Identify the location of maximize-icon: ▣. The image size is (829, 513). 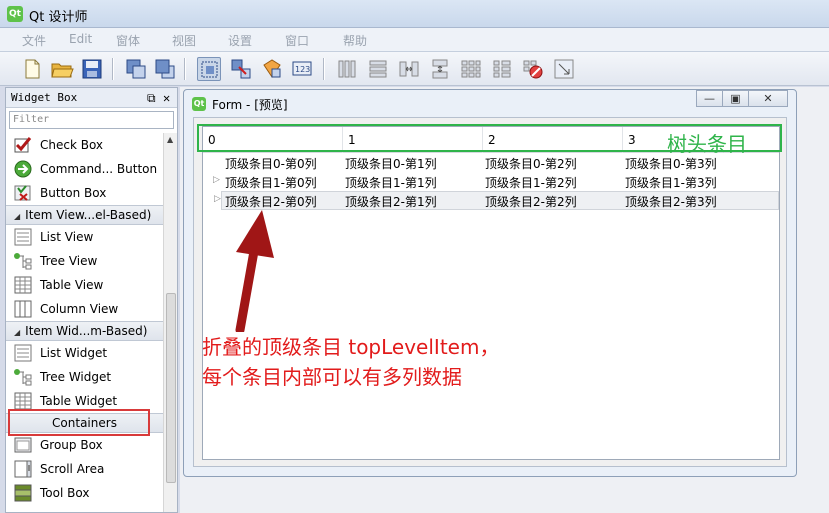
(735, 98).